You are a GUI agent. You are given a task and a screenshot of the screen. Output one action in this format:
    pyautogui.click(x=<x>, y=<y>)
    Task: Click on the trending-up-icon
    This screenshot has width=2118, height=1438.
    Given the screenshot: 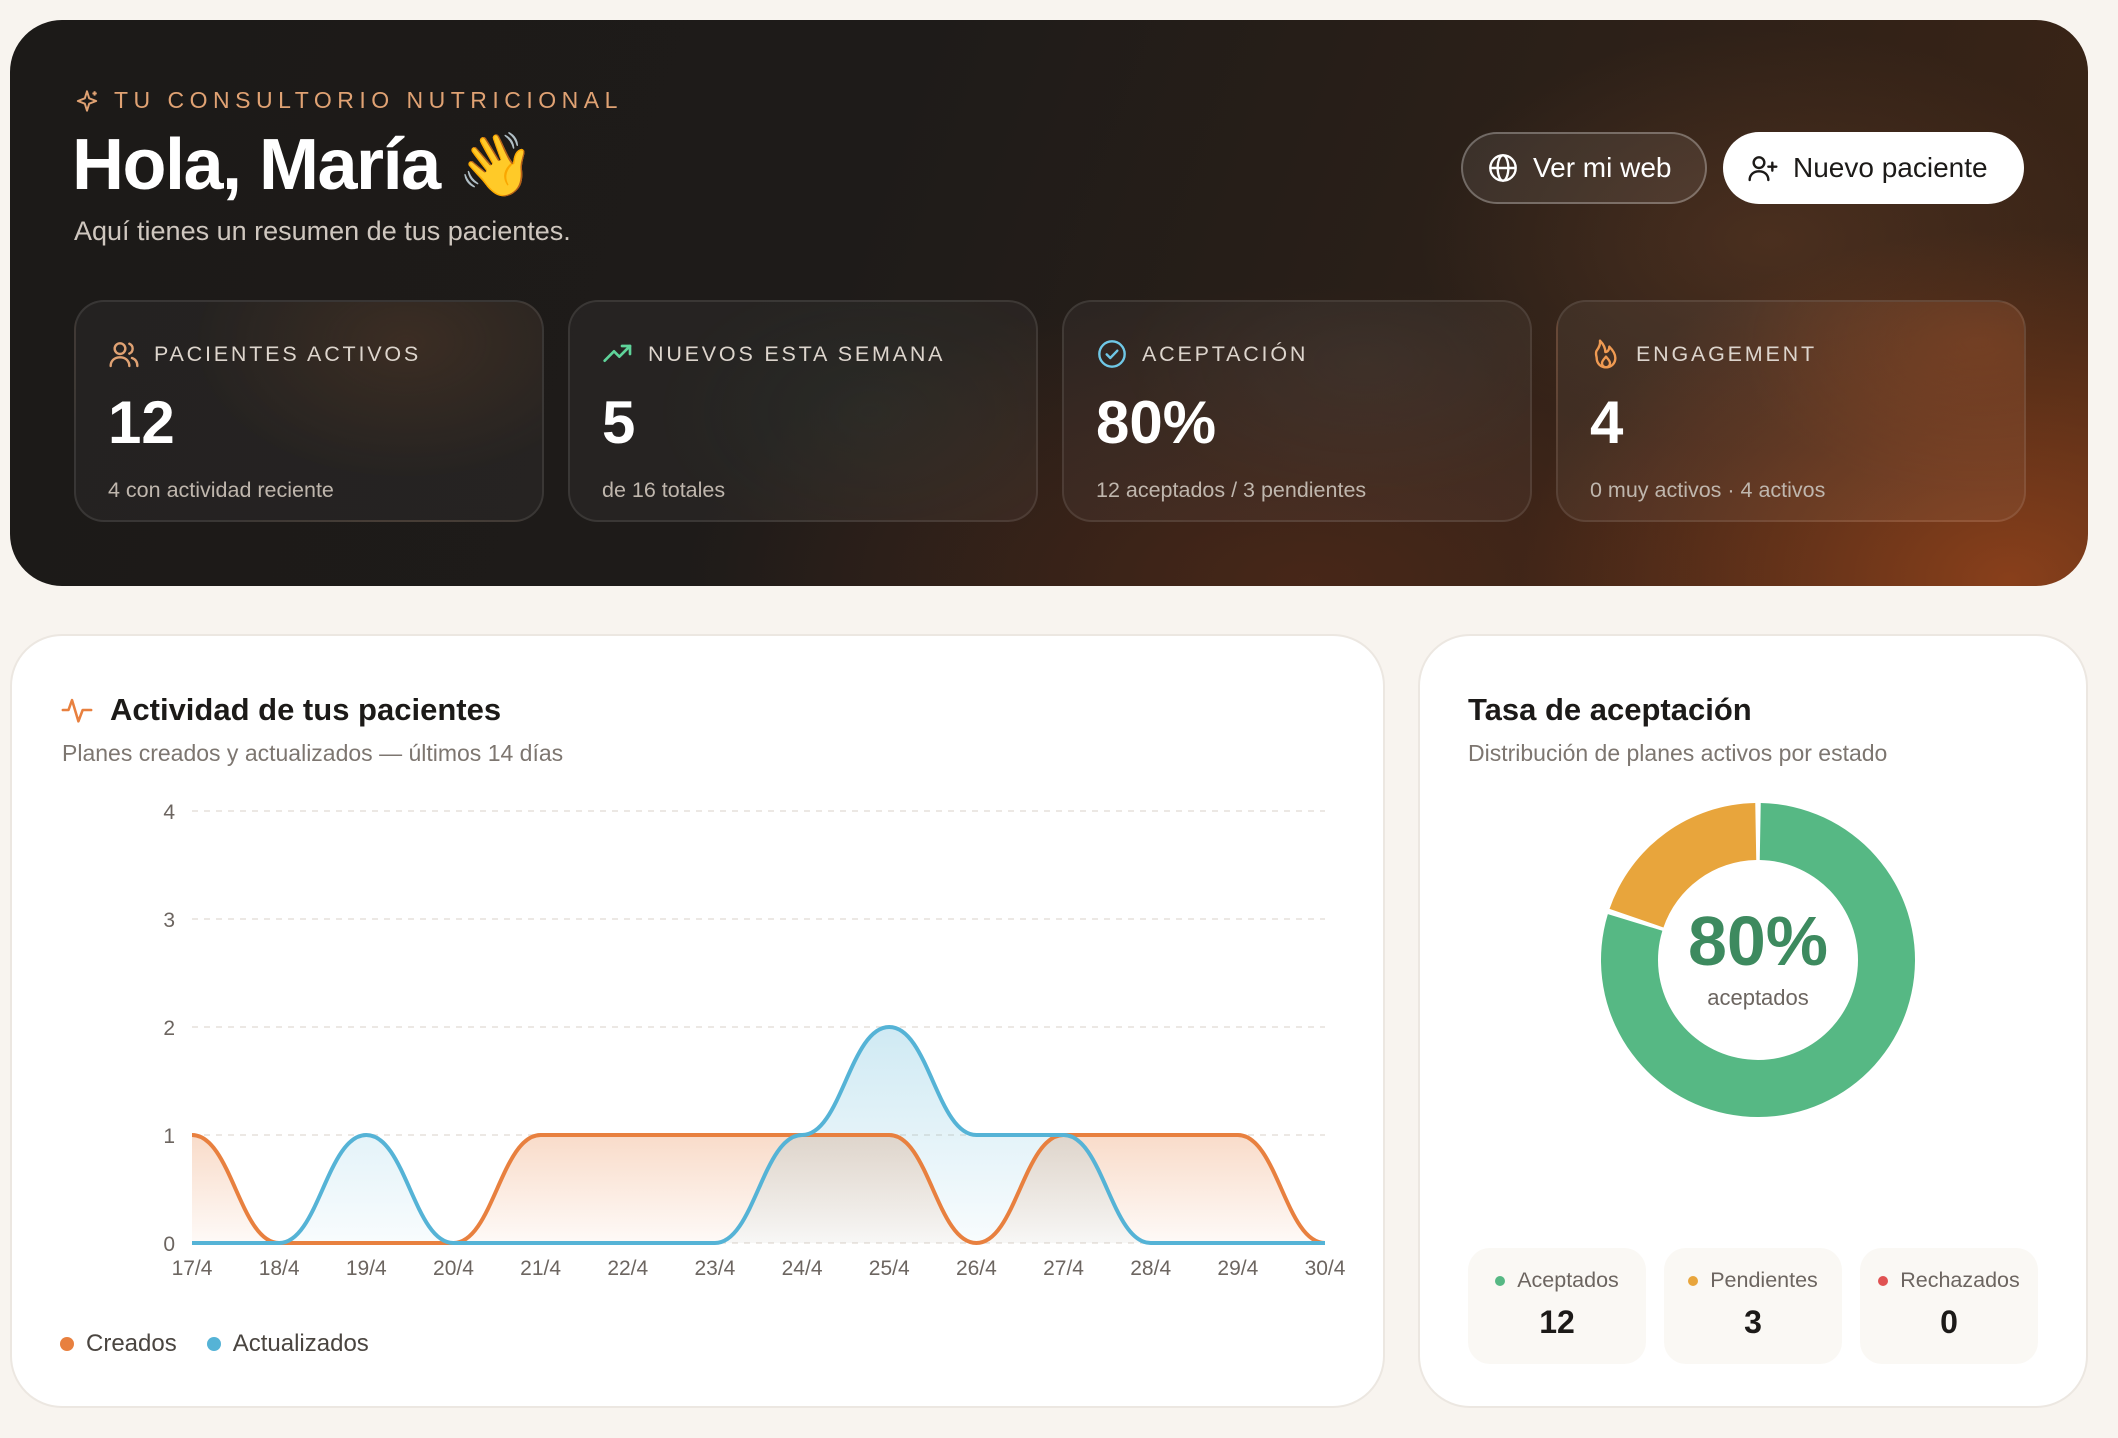 What is the action you would take?
    pyautogui.click(x=617, y=353)
    